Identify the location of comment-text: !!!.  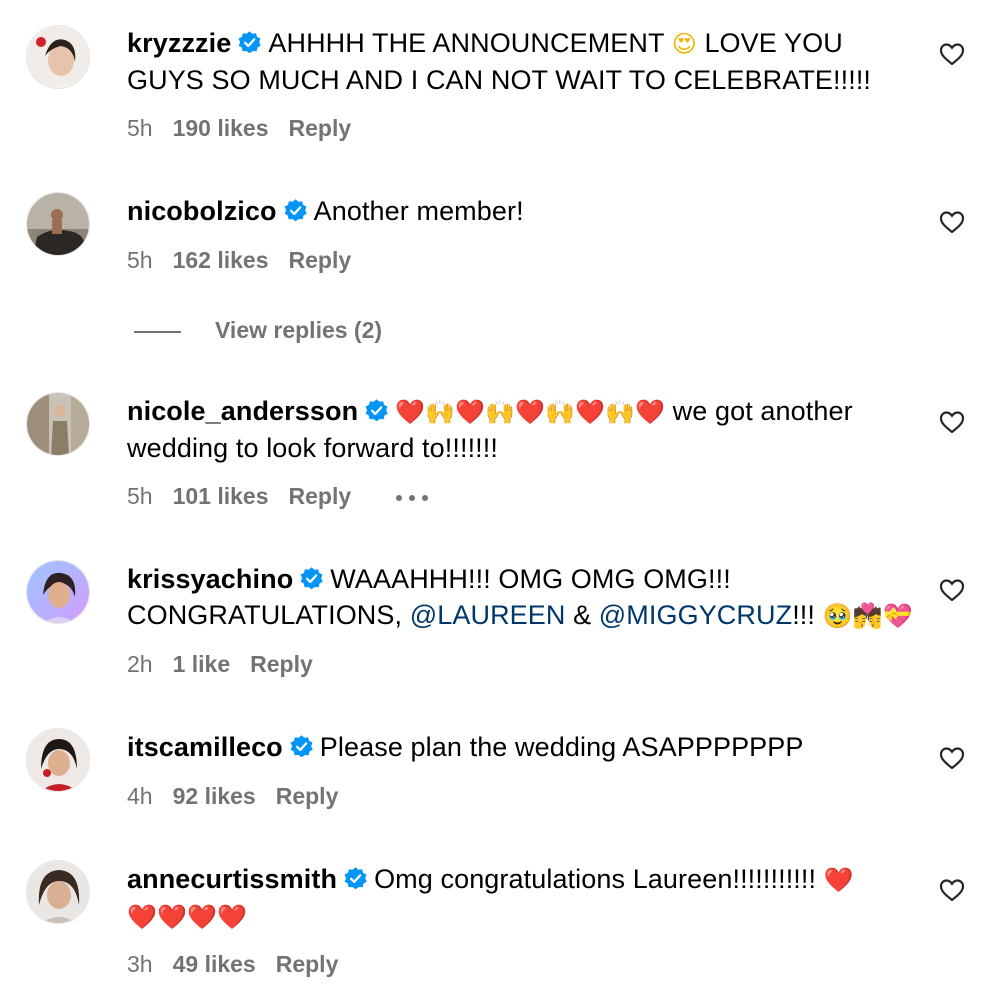
(807, 615).